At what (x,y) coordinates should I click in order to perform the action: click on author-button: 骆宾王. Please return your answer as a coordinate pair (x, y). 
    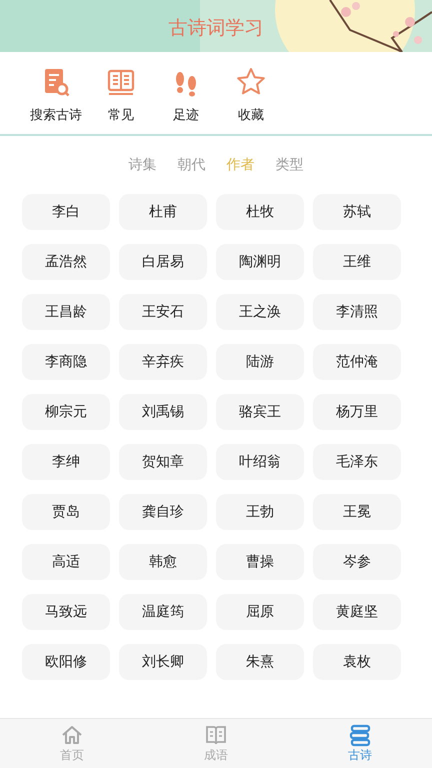
    Looking at the image, I should click on (260, 412).